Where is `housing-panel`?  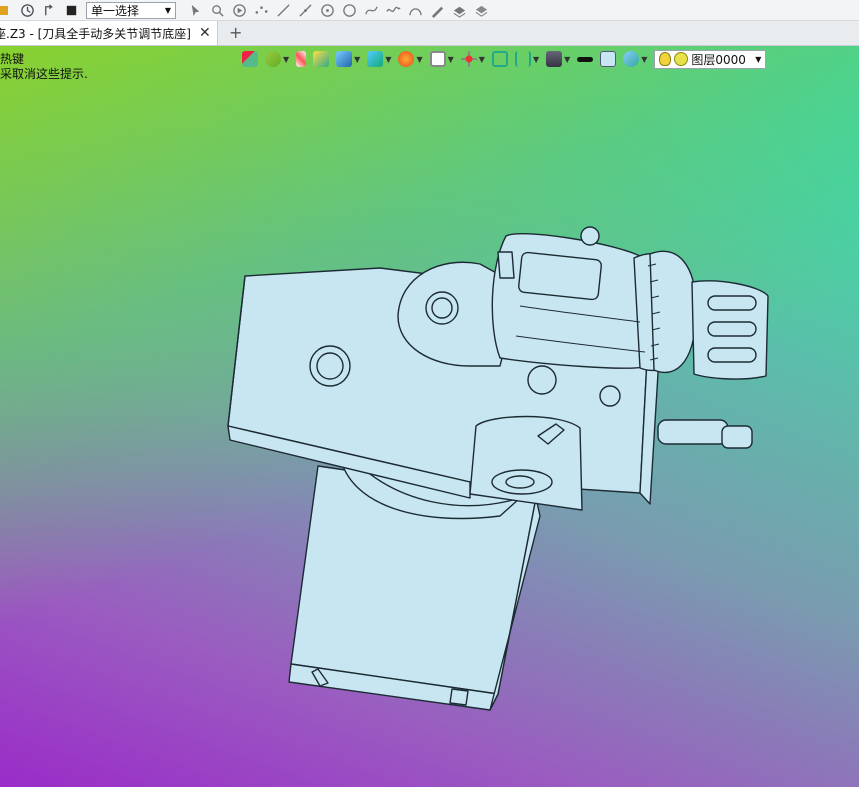 housing-panel is located at coordinates (560, 276).